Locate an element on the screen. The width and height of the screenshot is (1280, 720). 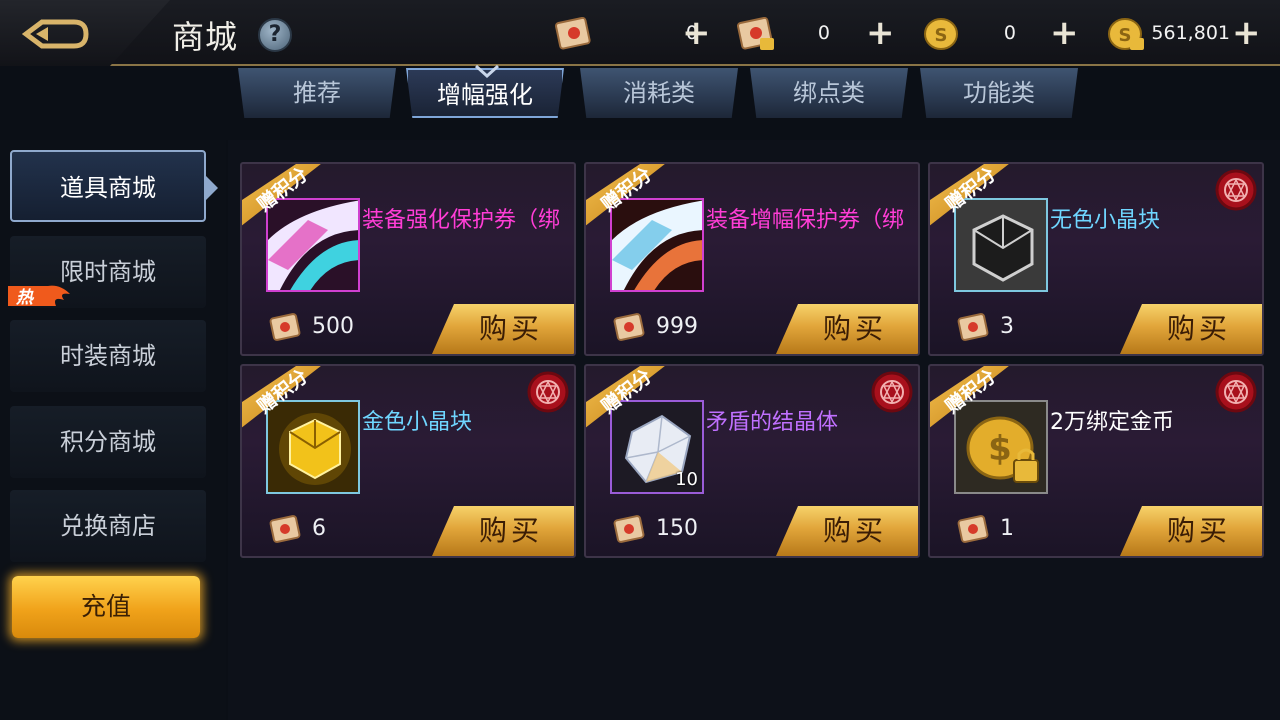
locked-coin-icon: S is located at coordinates (1126, 34).